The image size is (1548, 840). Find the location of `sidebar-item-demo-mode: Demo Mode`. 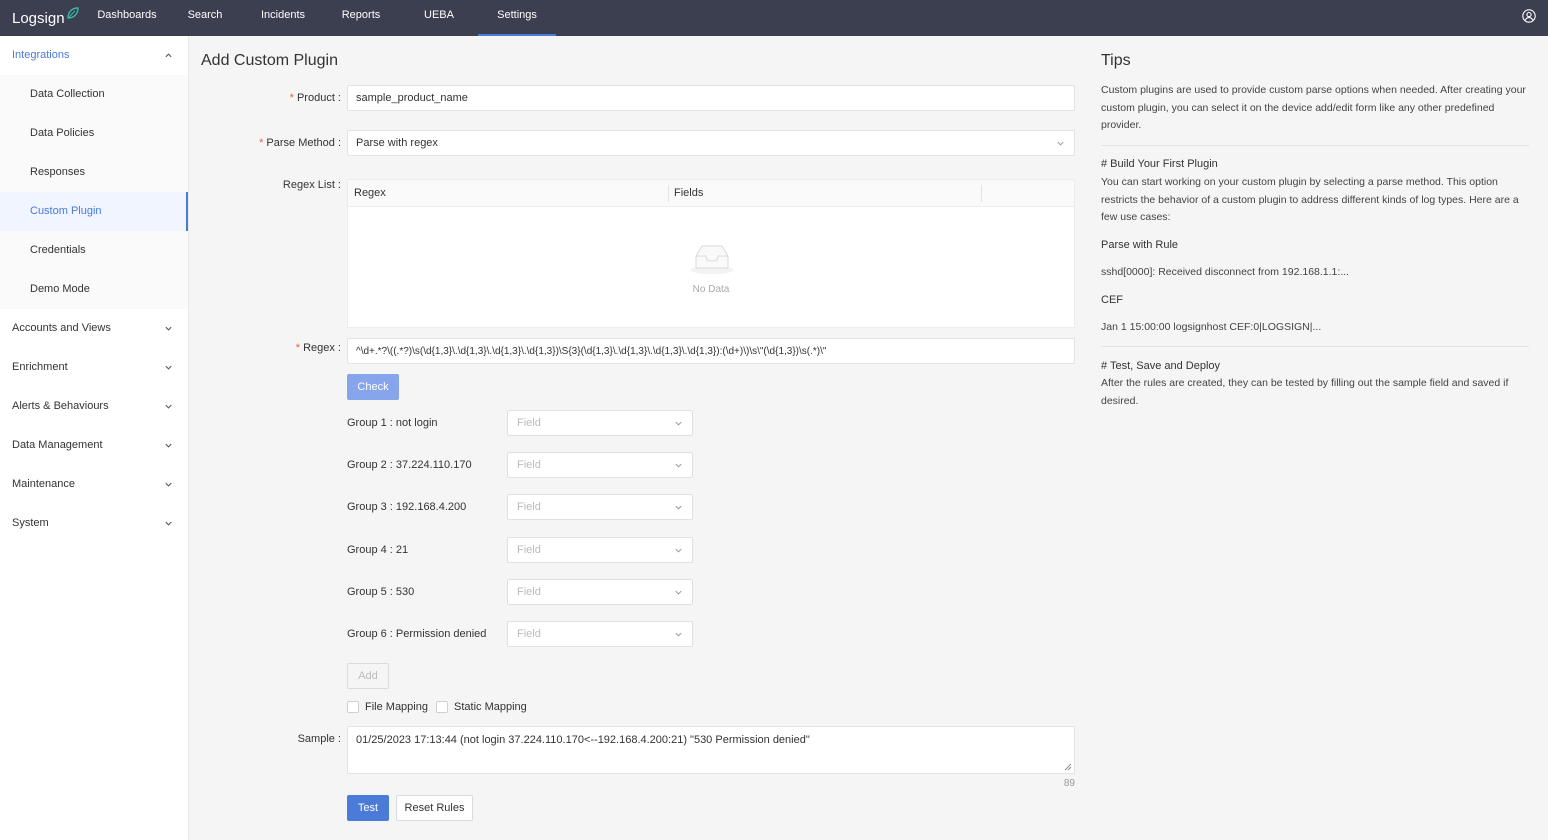

sidebar-item-demo-mode: Demo Mode is located at coordinates (94, 289).